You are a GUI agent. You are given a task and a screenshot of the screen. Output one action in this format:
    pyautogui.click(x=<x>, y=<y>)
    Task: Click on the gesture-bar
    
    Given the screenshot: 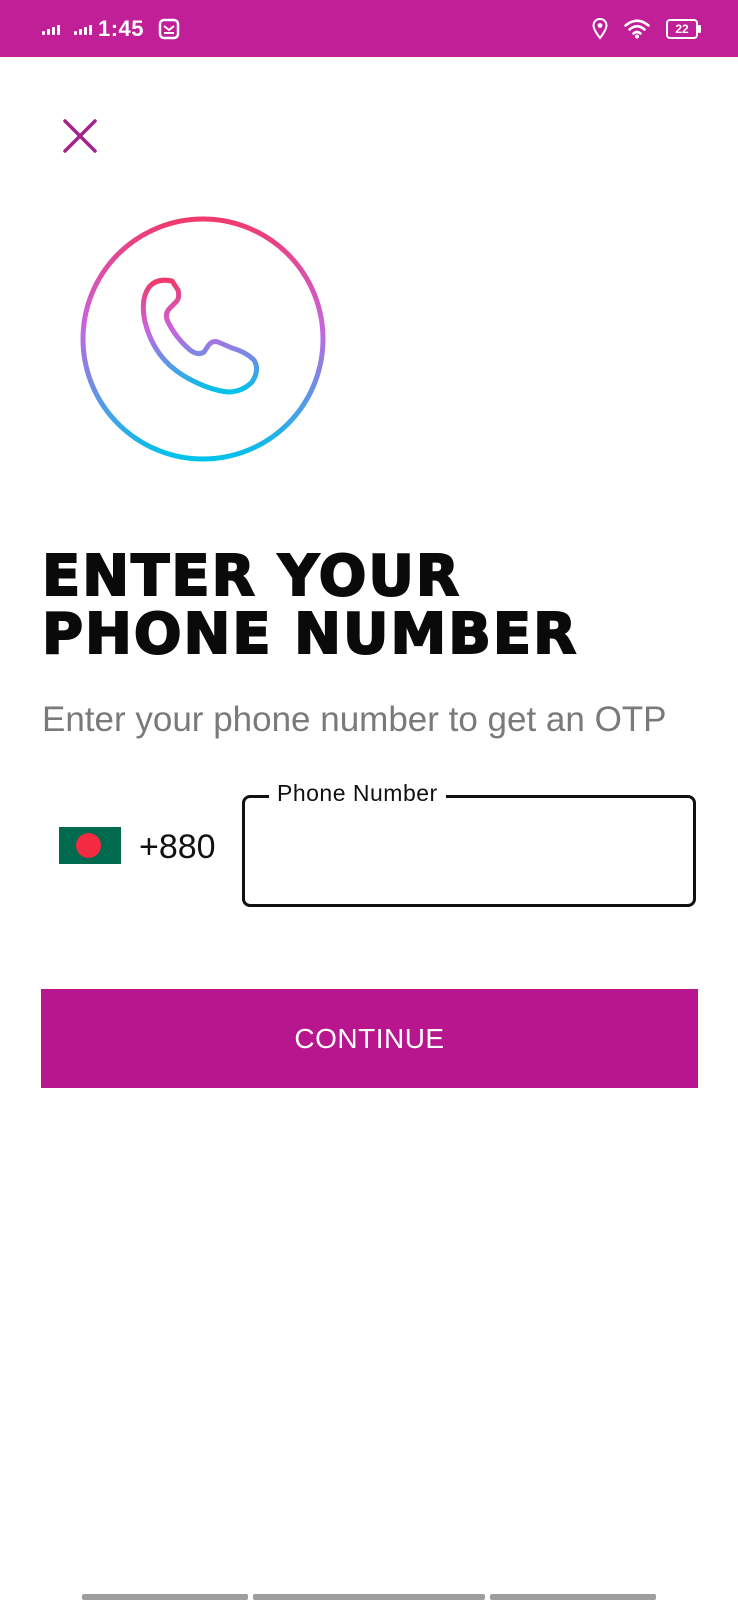 What is the action you would take?
    pyautogui.click(x=369, y=1597)
    